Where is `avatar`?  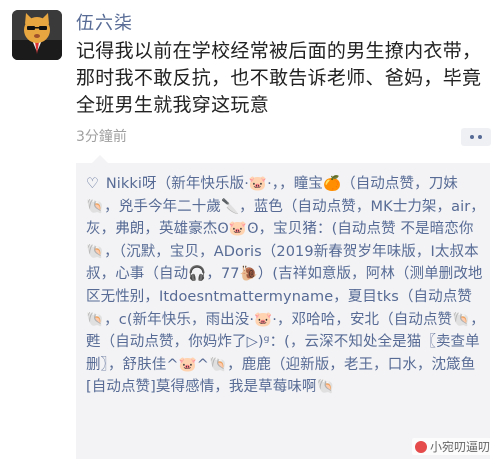 avatar is located at coordinates (37, 35).